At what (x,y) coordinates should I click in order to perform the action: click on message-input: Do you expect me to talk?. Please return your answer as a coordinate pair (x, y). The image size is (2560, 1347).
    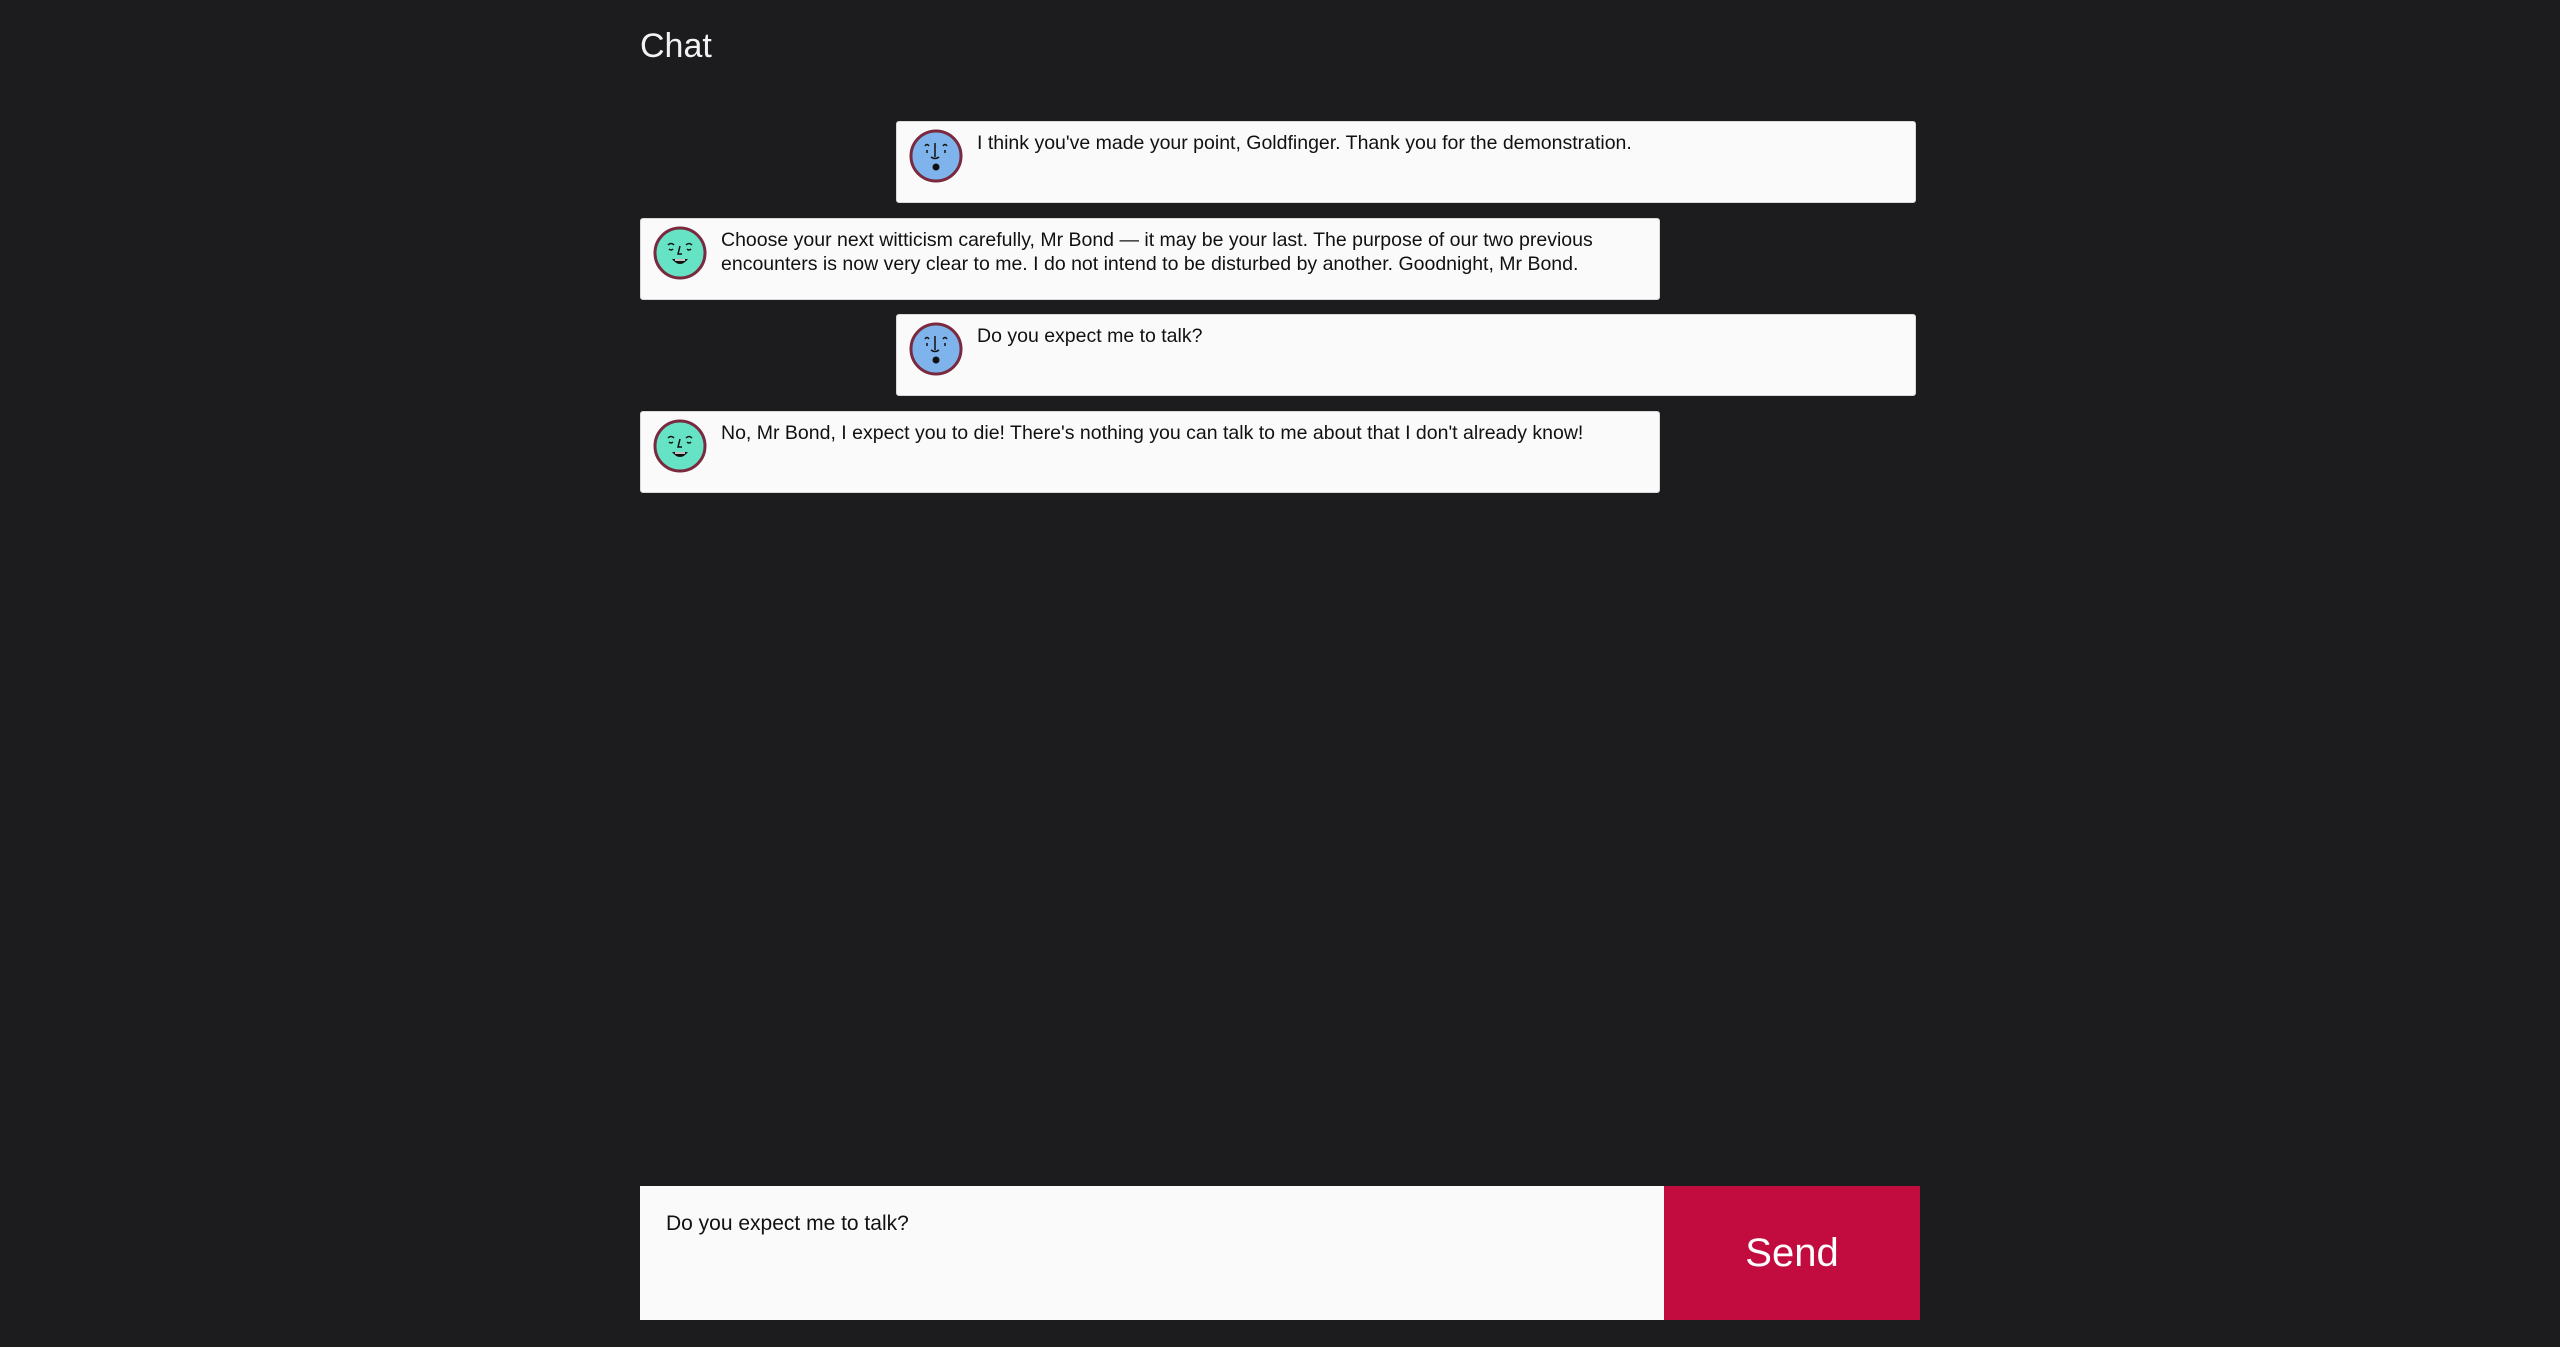
    Looking at the image, I should click on (1152, 1253).